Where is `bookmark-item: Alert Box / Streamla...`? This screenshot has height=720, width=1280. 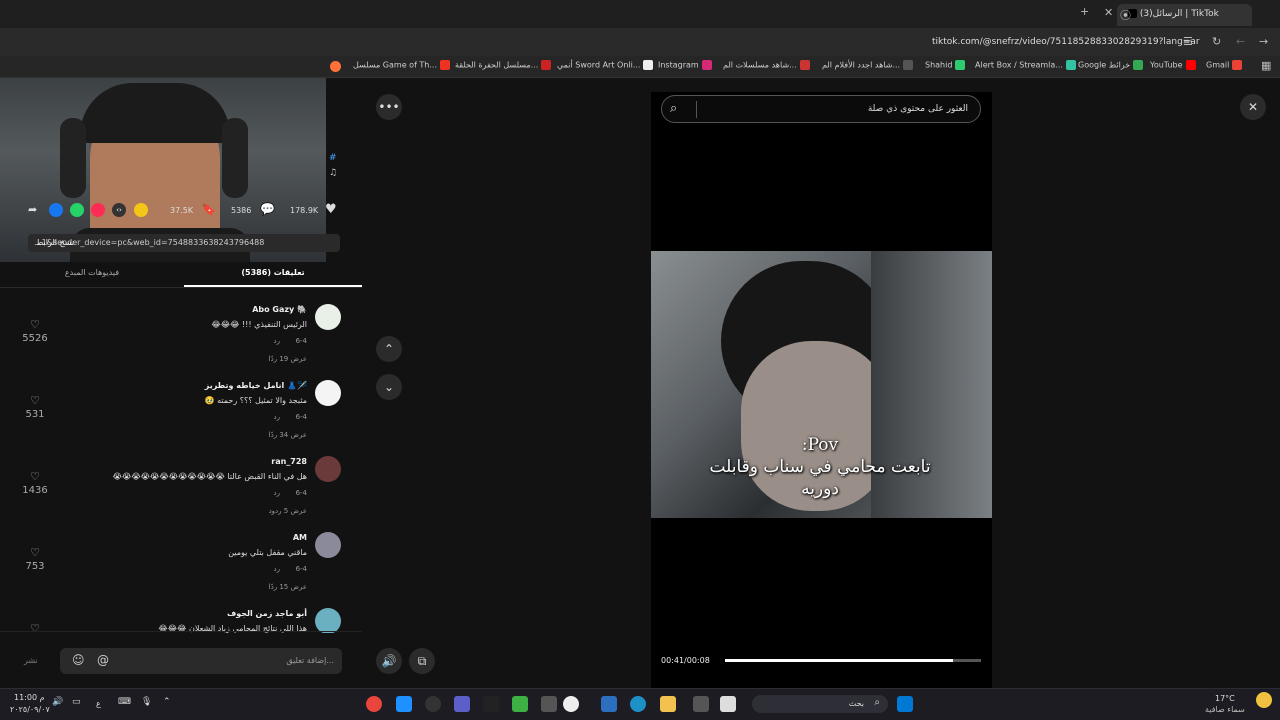
bookmark-item: Alert Box / Streamla... is located at coordinates (1025, 65).